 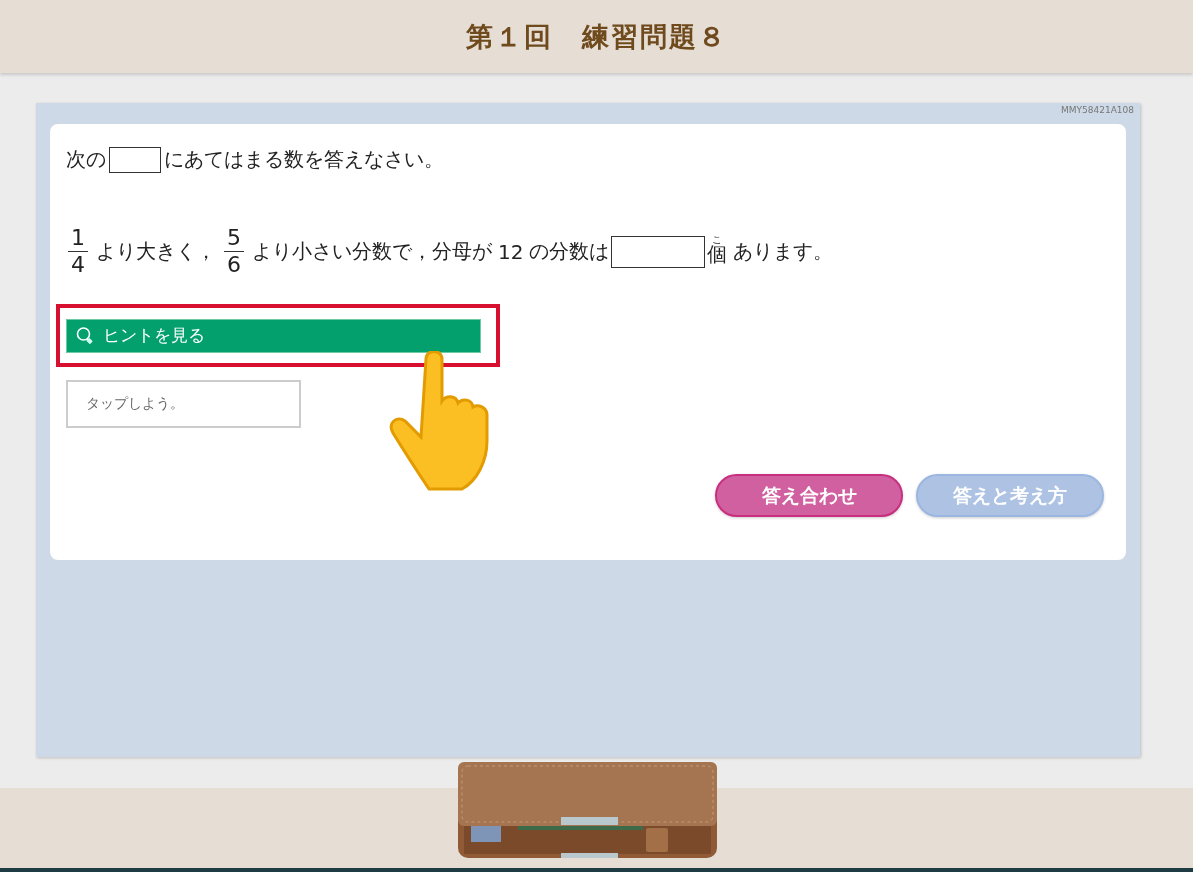 What do you see at coordinates (569, 251) in the screenshot?
I see `problem-text: の分数は` at bounding box center [569, 251].